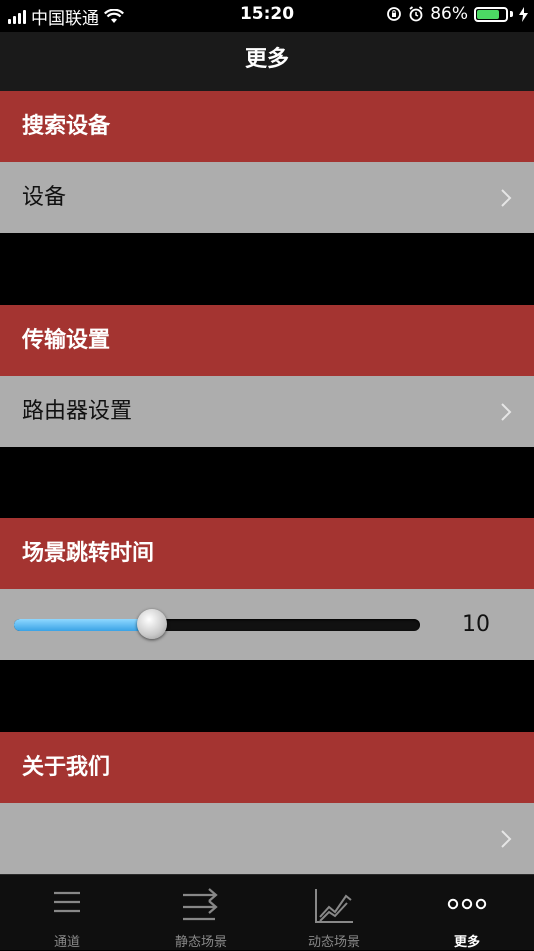 This screenshot has height=951, width=534. Describe the element at coordinates (217, 624) in the screenshot. I see `scene-time-slider` at that location.